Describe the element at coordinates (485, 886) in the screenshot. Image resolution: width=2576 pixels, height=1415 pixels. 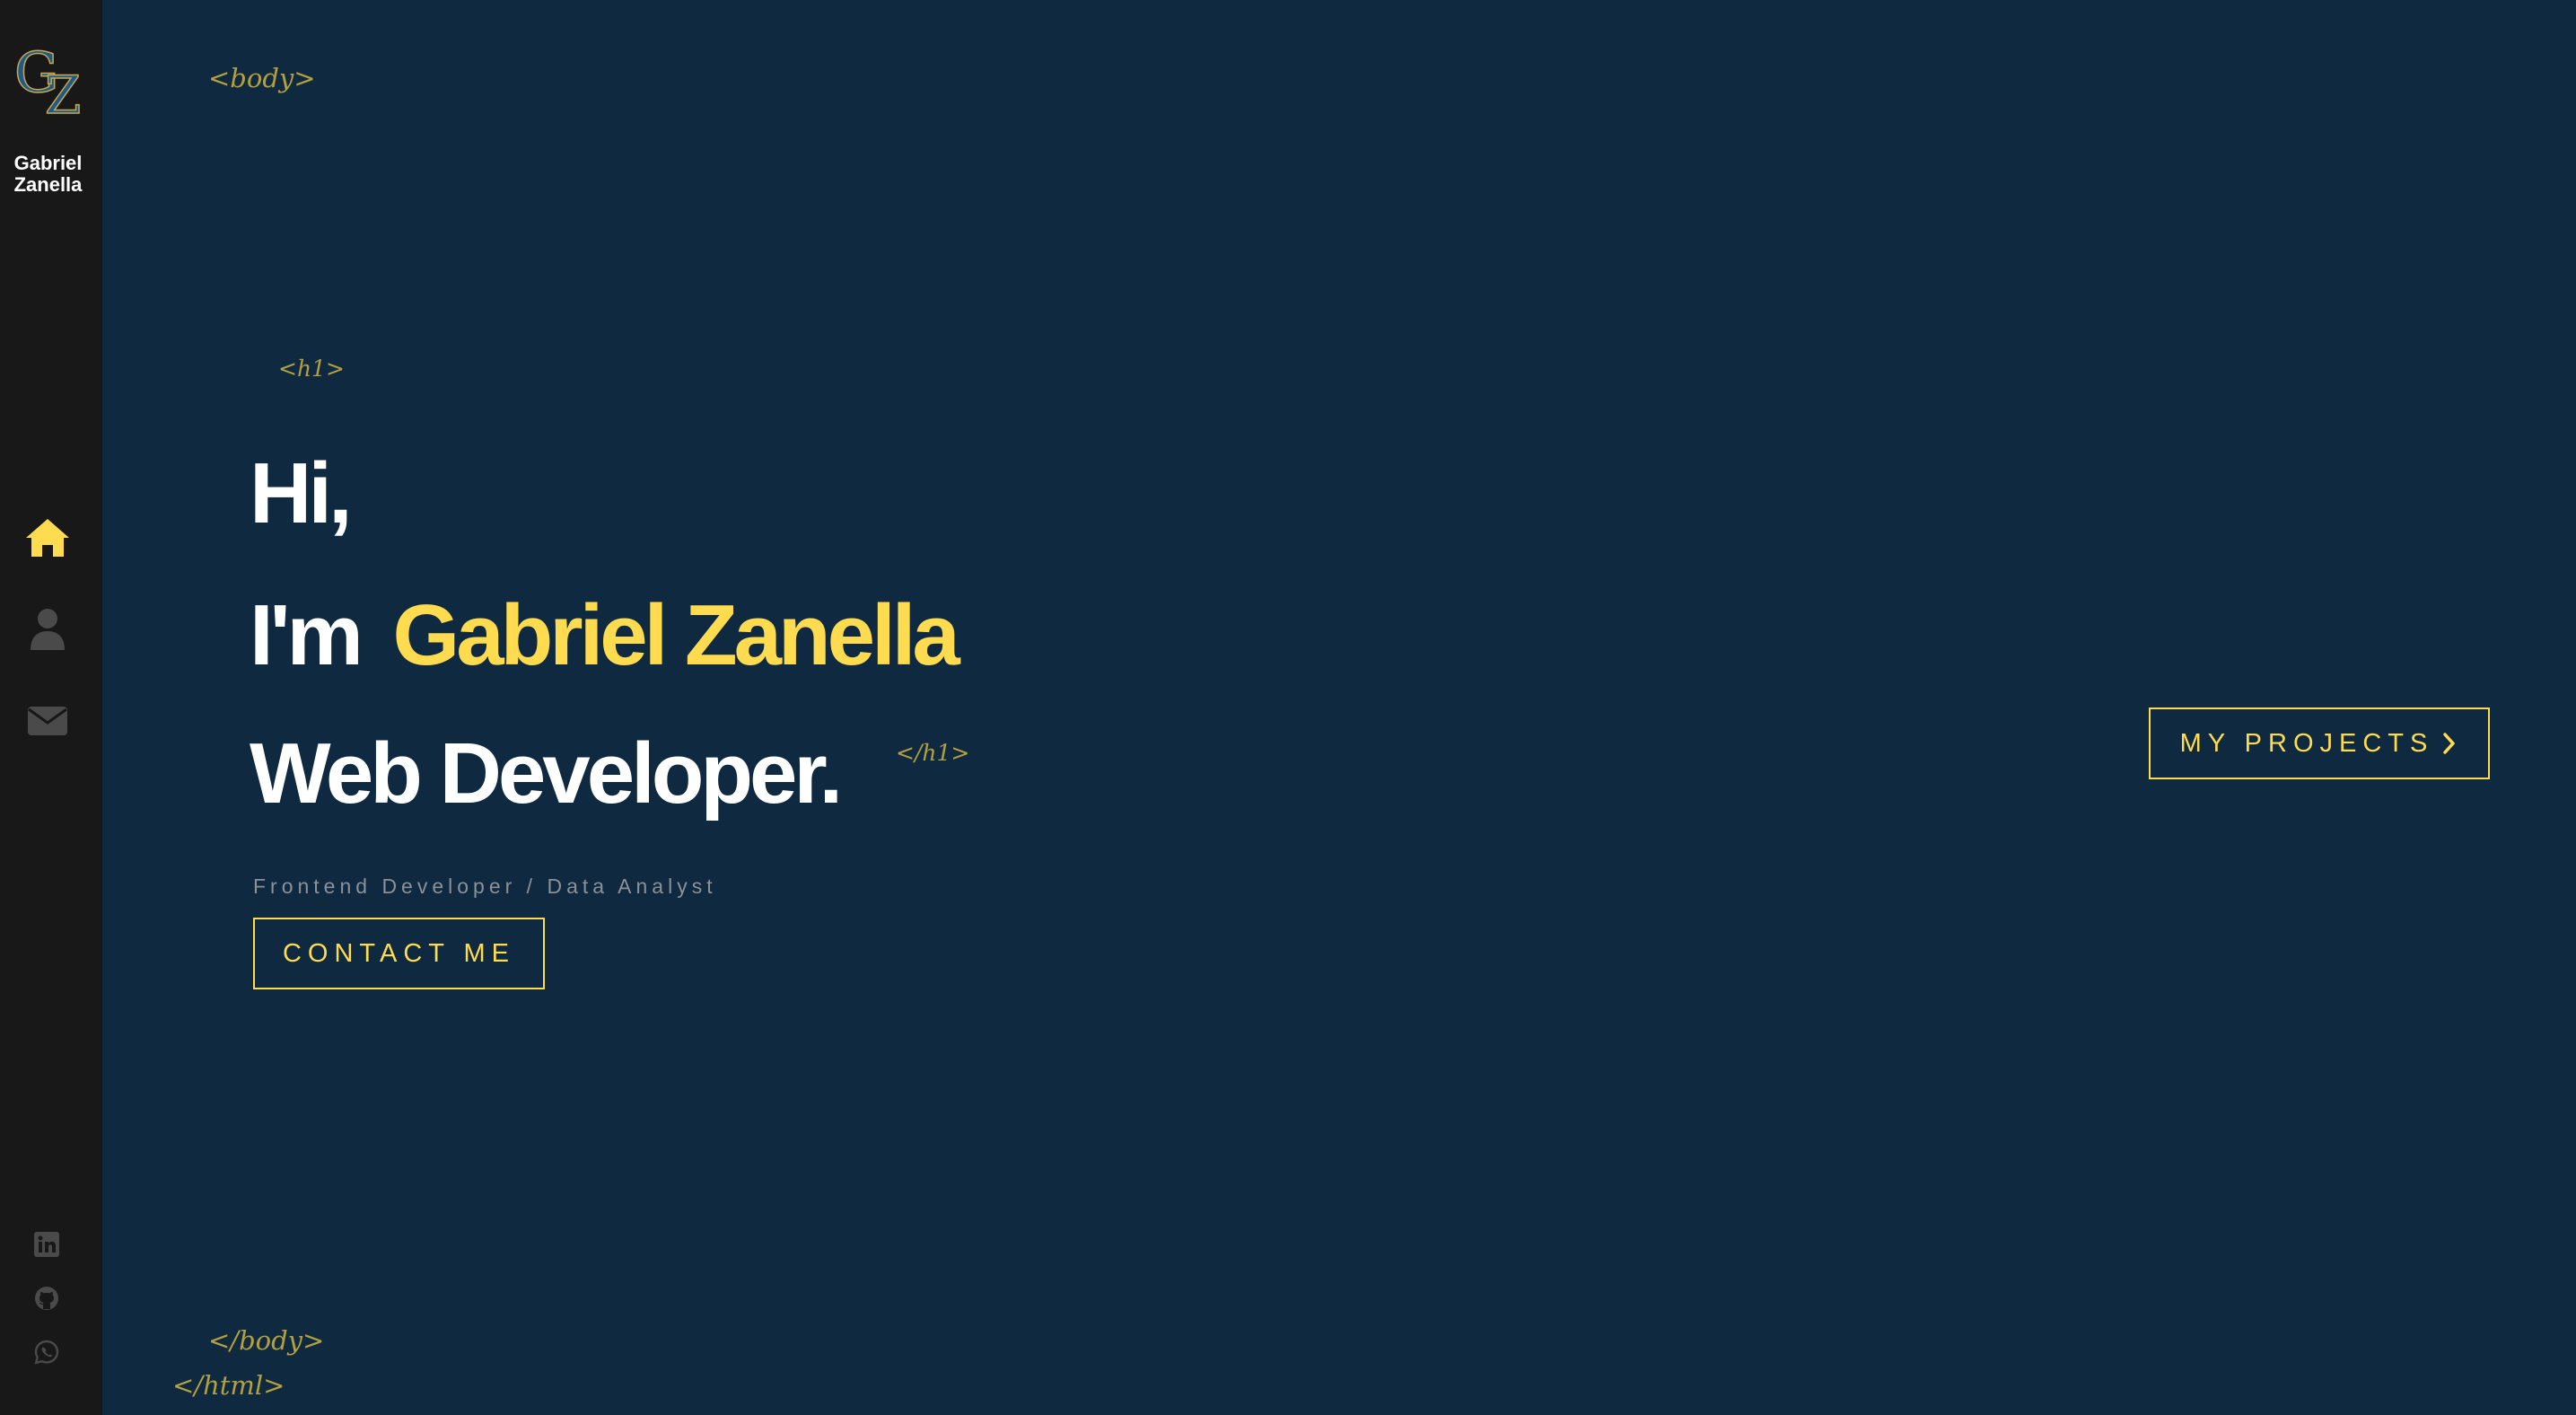
I see `hero-subtitle: Frontend Developer / Data Analyst` at that location.